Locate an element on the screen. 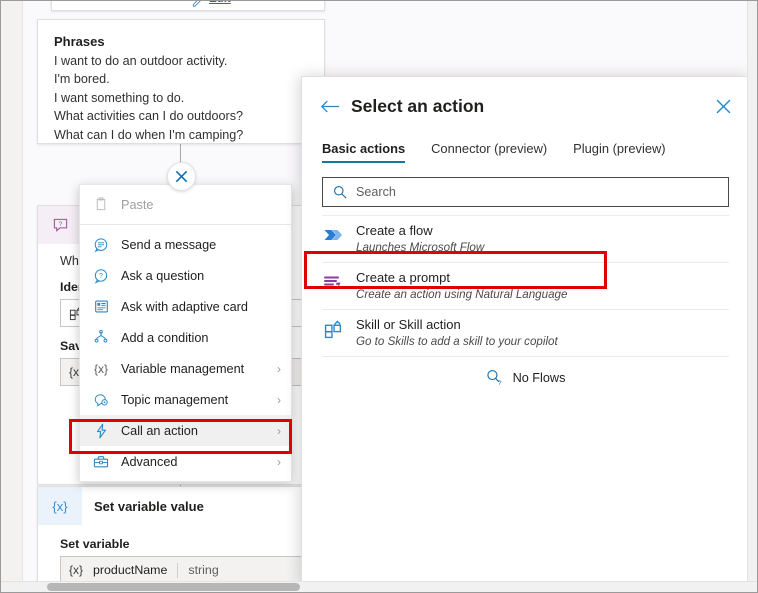 Image resolution: width=758 pixels, height=593 pixels. horizontal-scrollbar-thumb is located at coordinates (173, 587).